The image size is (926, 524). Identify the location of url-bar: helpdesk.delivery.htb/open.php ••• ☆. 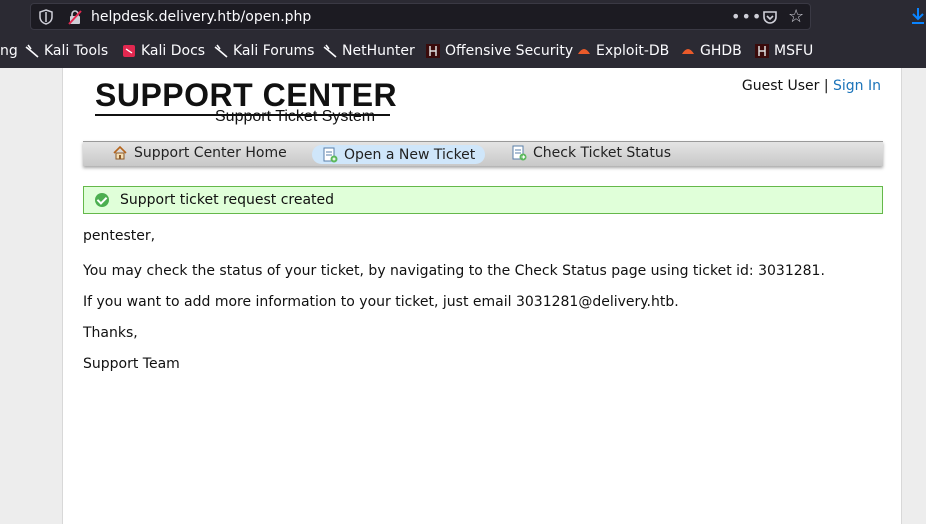
(420, 16).